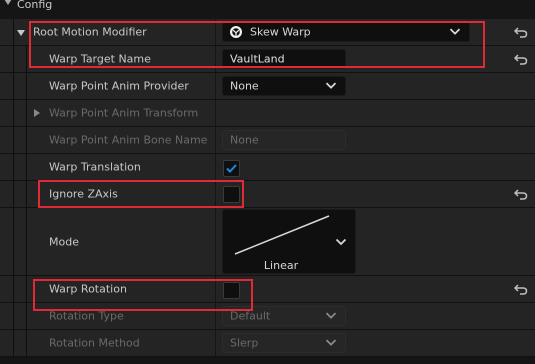 This screenshot has height=364, width=535. I want to click on bone-name-input: None, so click(284, 140).